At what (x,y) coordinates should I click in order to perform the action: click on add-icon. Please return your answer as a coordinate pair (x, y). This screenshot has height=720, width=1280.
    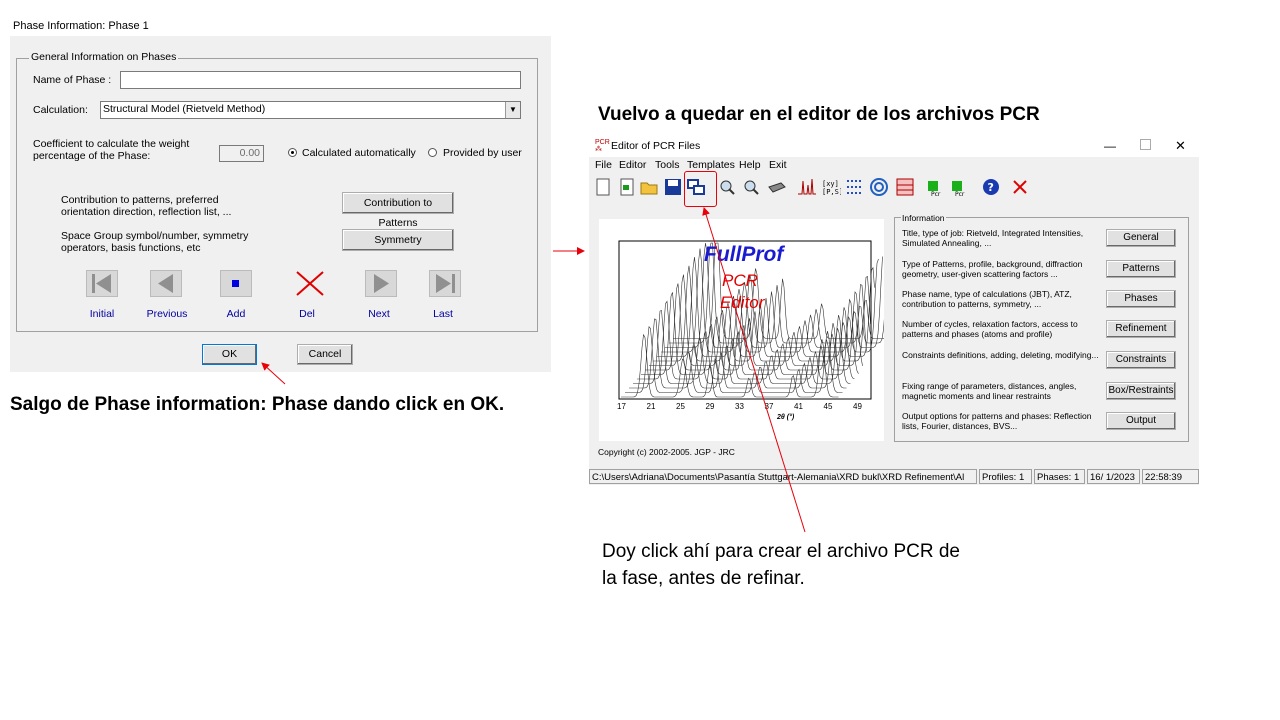
    Looking at the image, I should click on (235, 283).